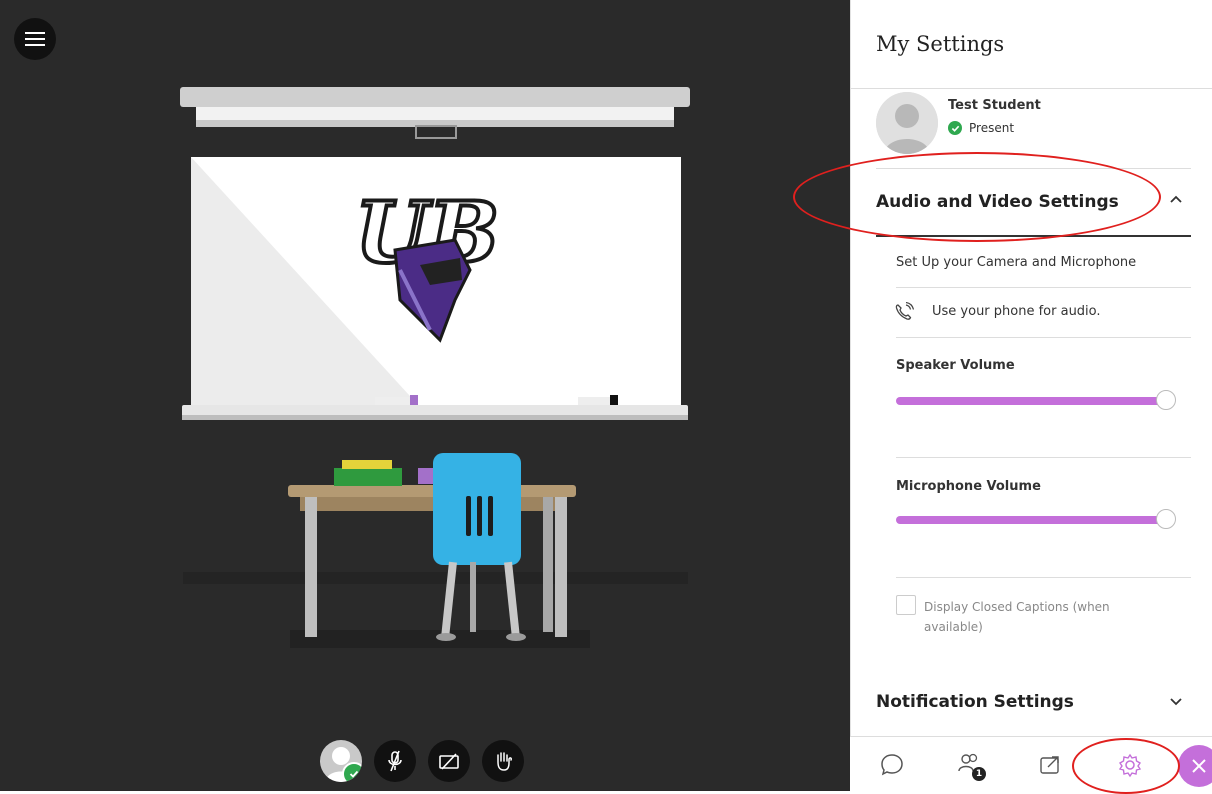 The image size is (1212, 794). What do you see at coordinates (1016, 311) in the screenshot?
I see `phone-audio-link: Use your phone for audio.` at bounding box center [1016, 311].